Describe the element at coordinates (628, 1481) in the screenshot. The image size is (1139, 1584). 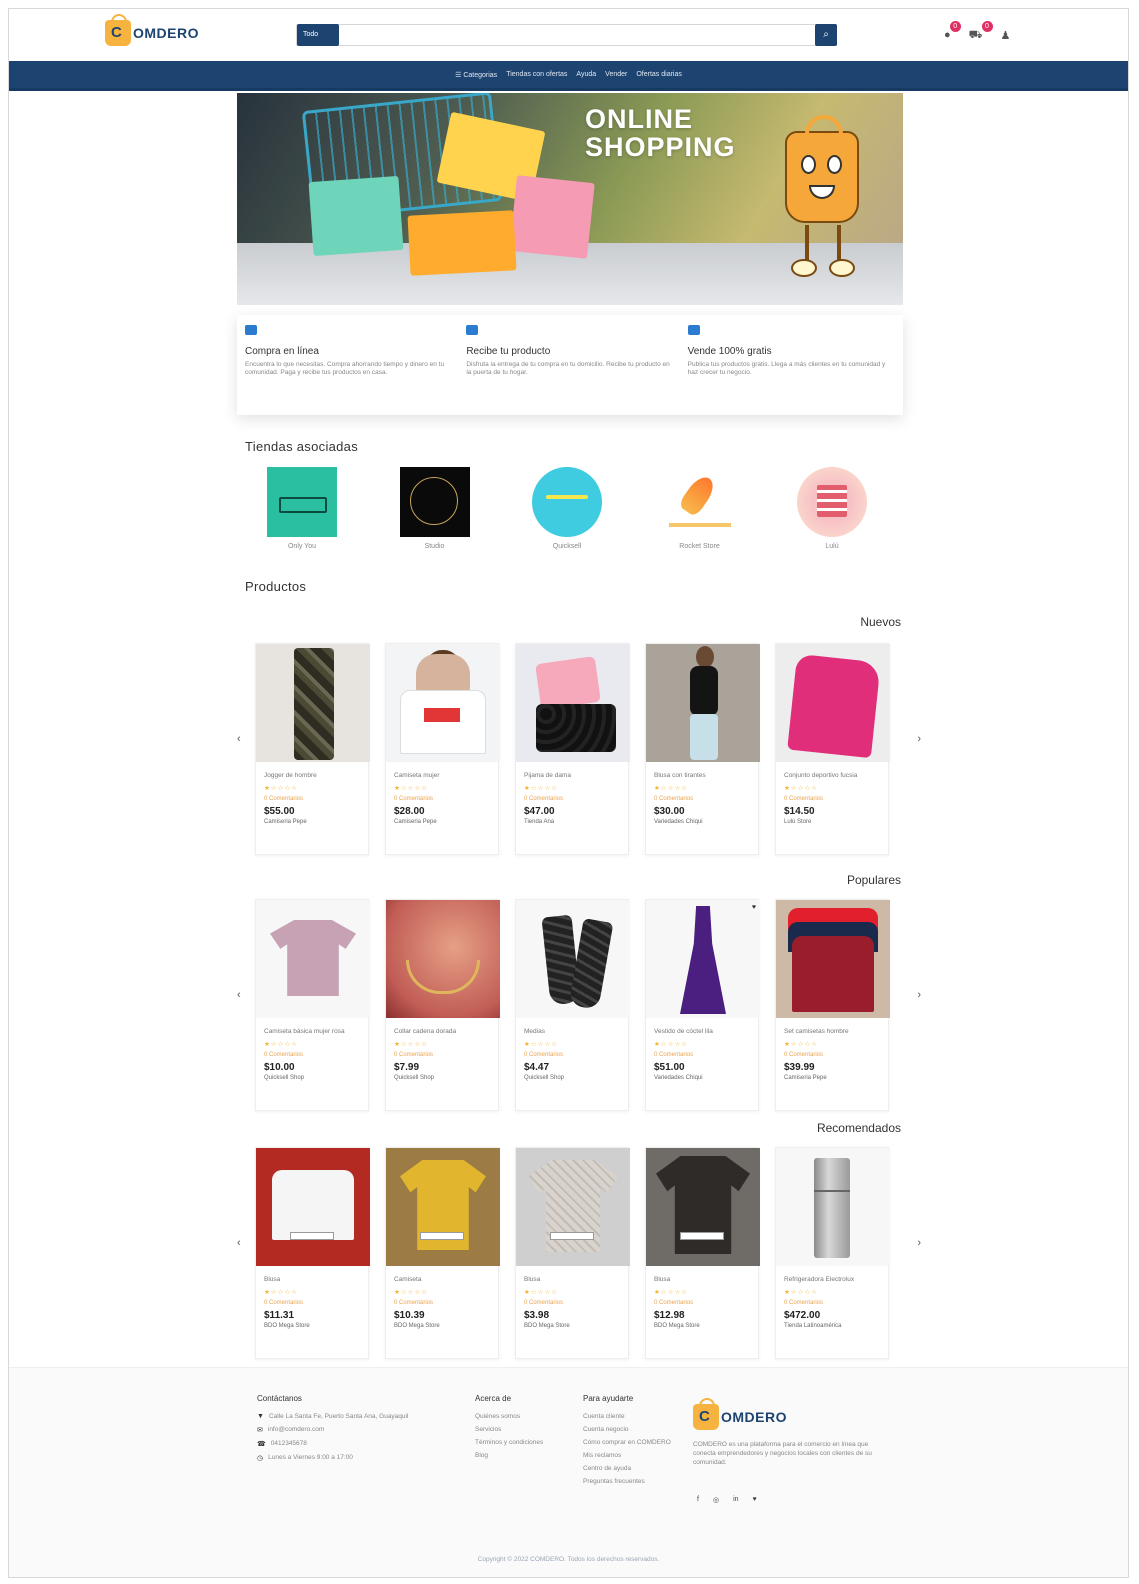
I see `footer-link: Preguntas frecuentes` at that location.